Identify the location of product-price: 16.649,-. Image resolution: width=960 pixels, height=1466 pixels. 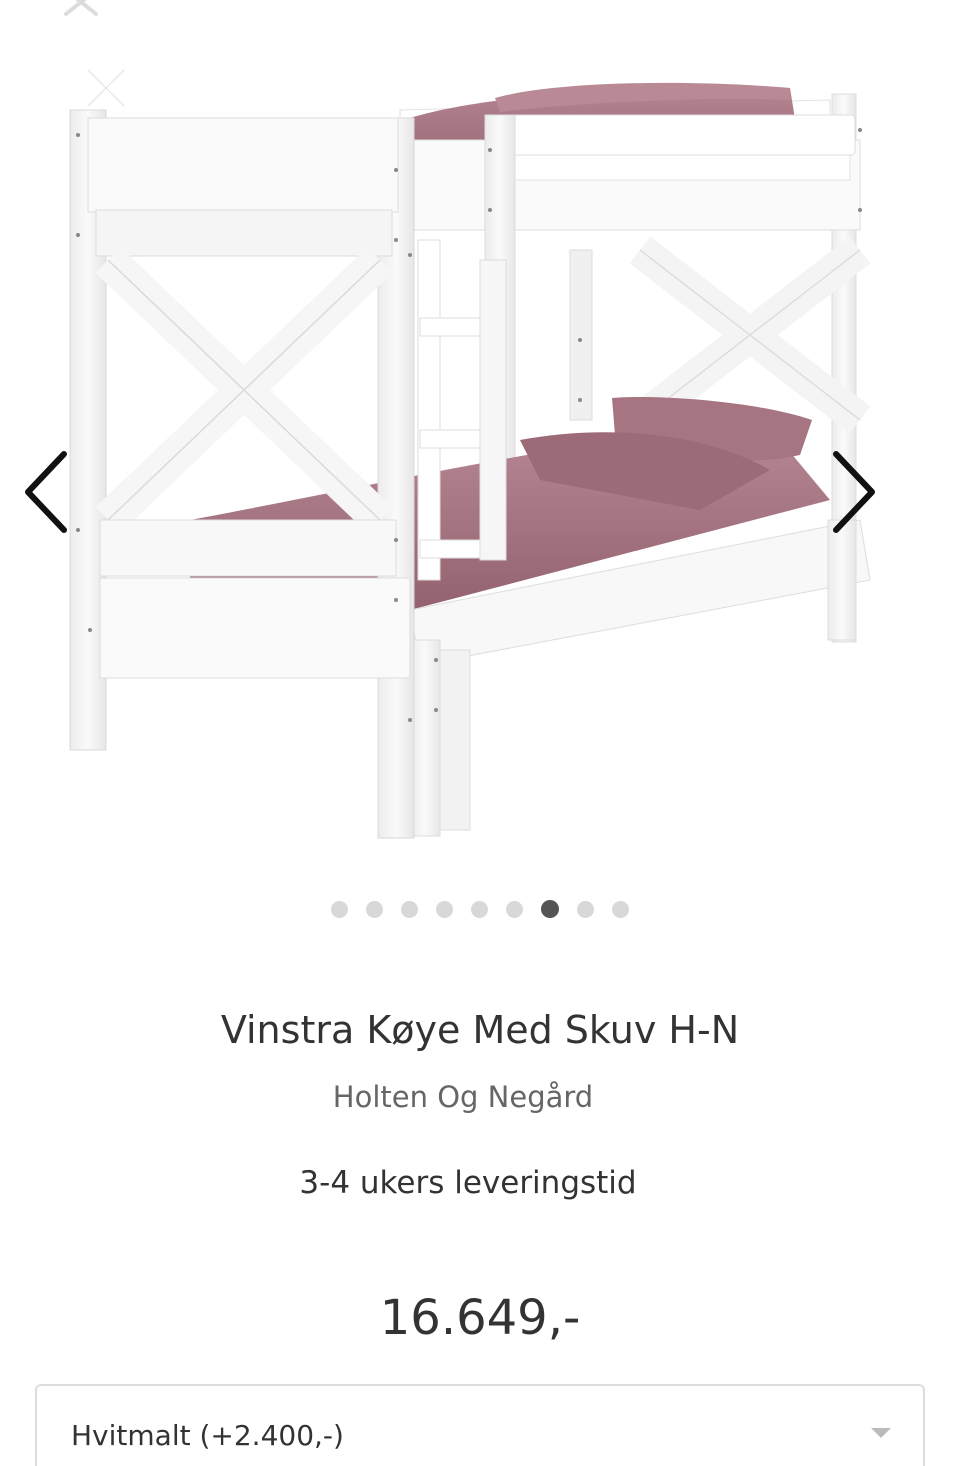
(480, 1318).